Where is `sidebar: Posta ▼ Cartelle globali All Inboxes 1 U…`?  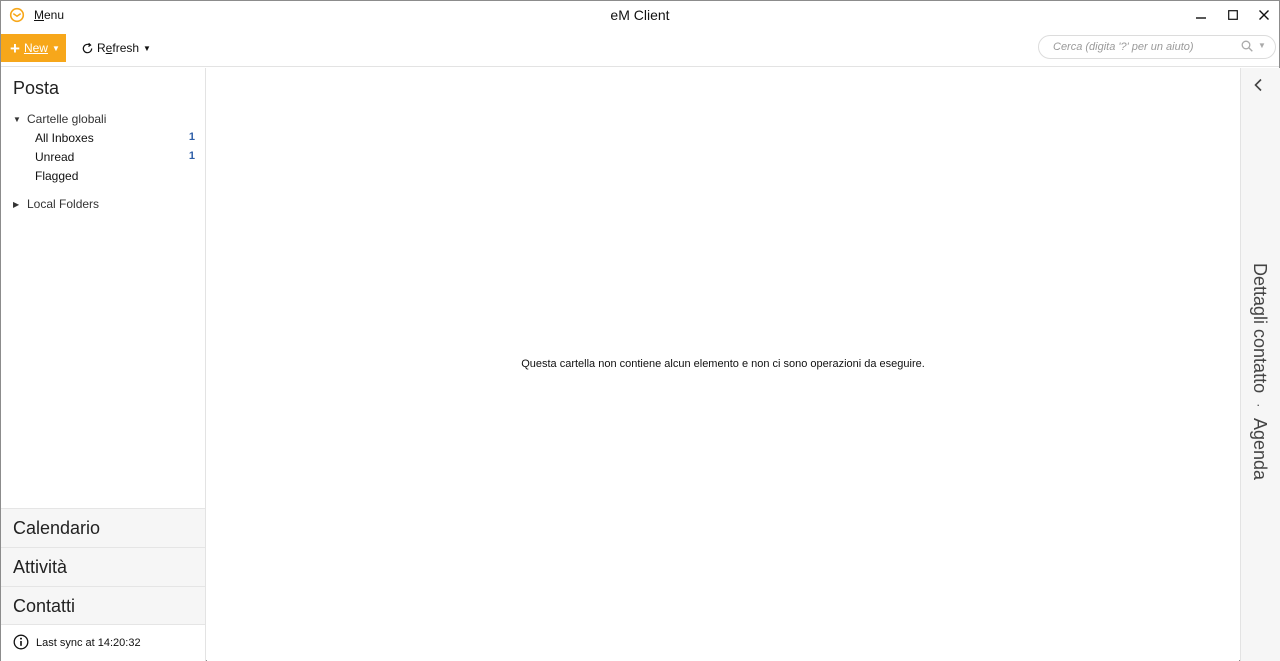 sidebar: Posta ▼ Cartelle globali All Inboxes 1 U… is located at coordinates (103, 364).